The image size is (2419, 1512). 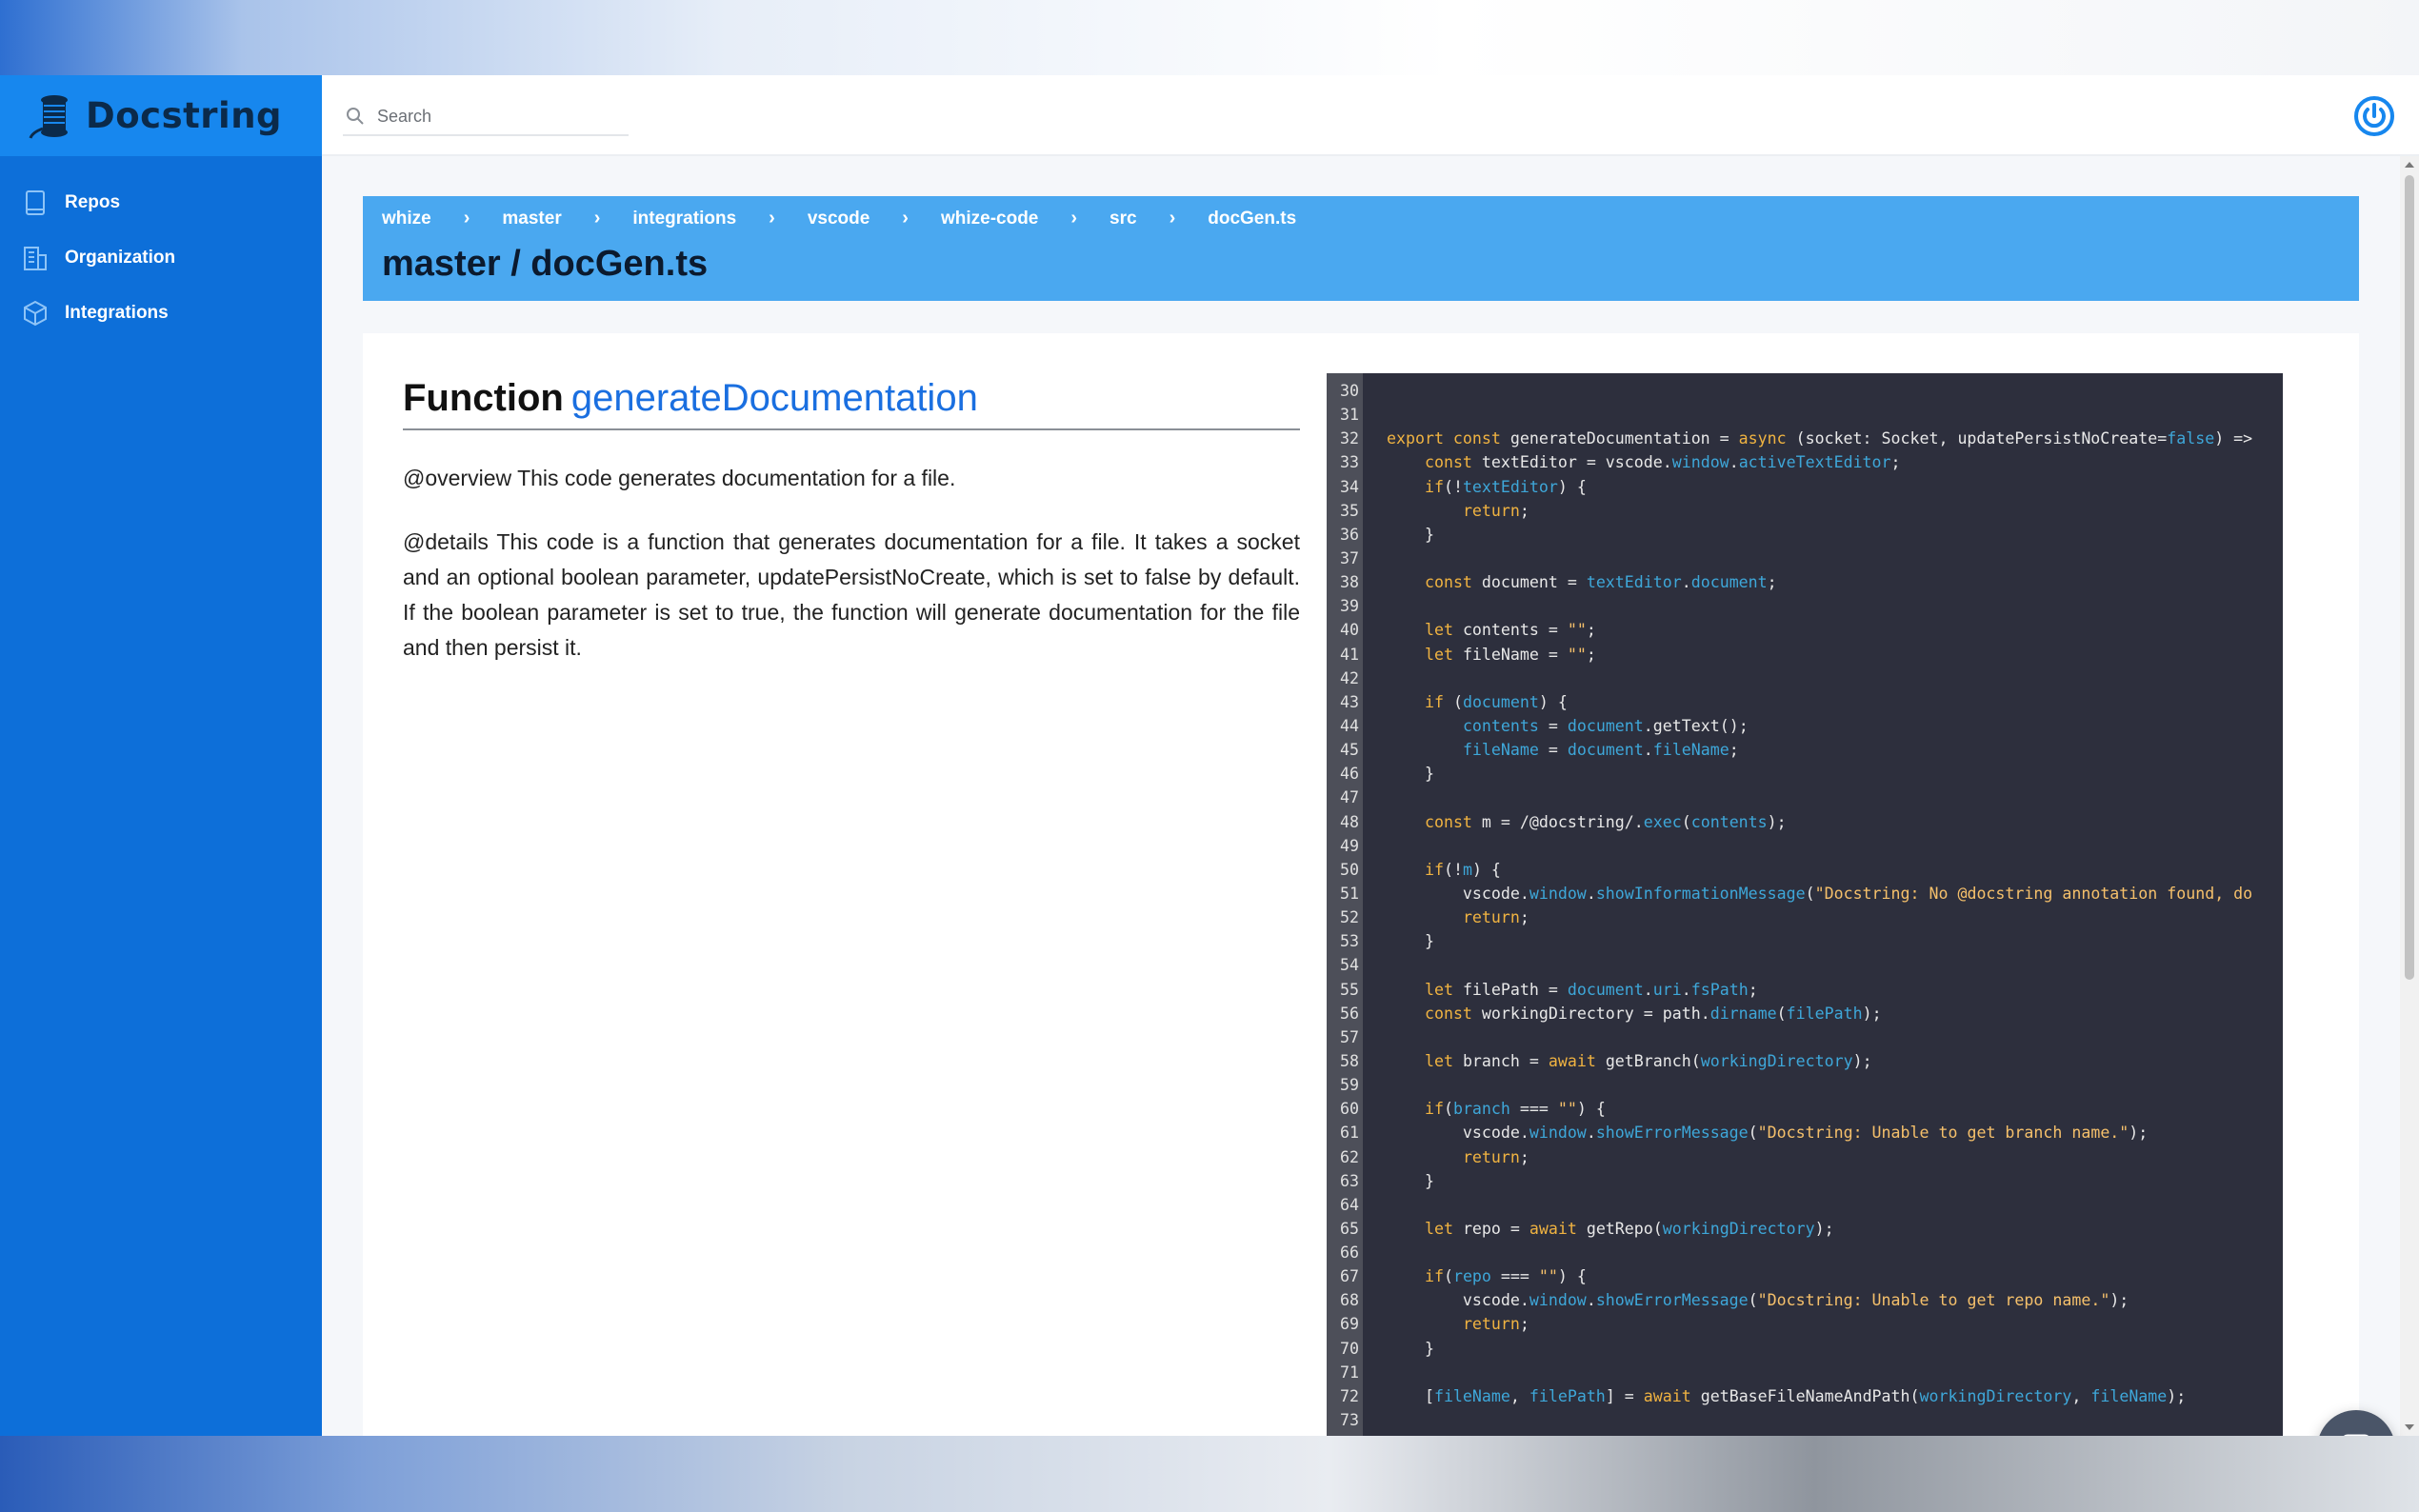 I want to click on line-number: 44, so click(x=1349, y=725).